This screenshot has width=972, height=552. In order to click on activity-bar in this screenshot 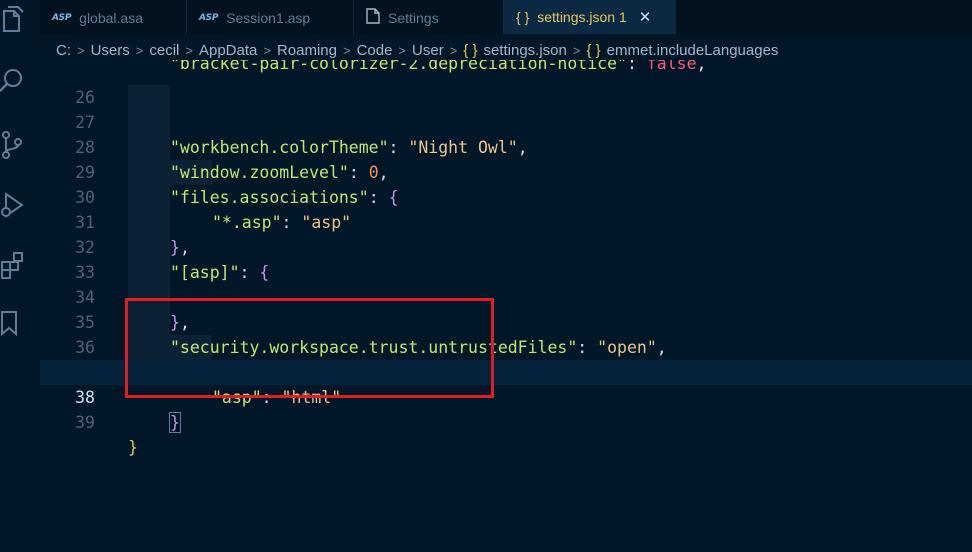, I will do `click(20, 276)`.